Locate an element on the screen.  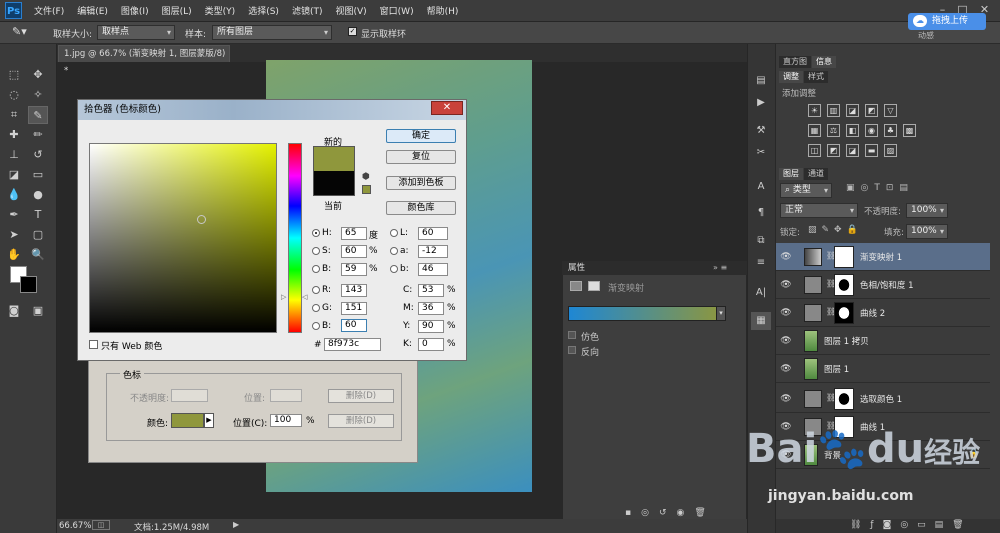
g-input: 151 is located at coordinates (354, 308).